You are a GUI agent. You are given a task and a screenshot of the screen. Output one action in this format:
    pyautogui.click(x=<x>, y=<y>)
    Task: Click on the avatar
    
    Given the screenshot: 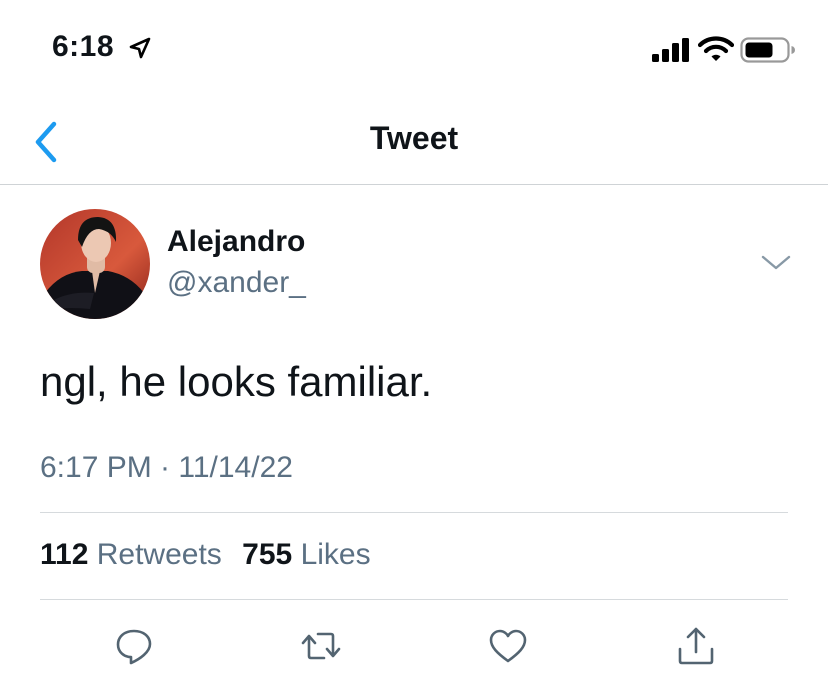 What is the action you would take?
    pyautogui.click(x=95, y=264)
    